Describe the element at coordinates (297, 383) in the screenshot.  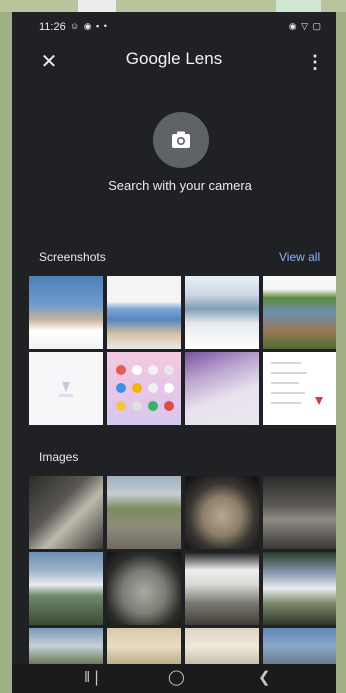
I see `settings-list-mark` at that location.